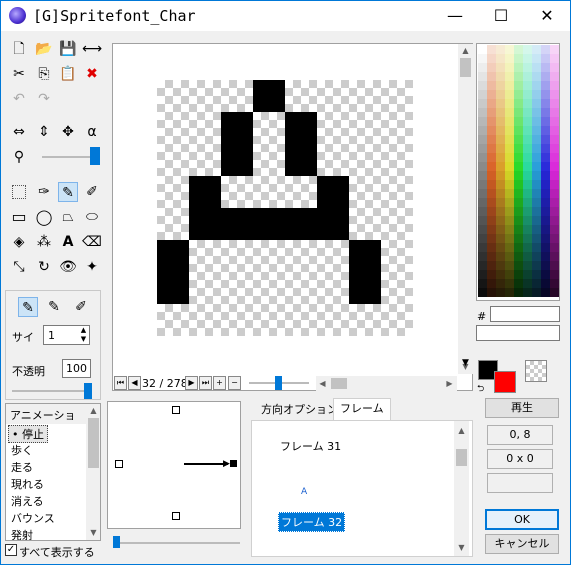 The width and height of the screenshot is (571, 565). What do you see at coordinates (93, 443) in the screenshot?
I see `scroll-thumb` at bounding box center [93, 443].